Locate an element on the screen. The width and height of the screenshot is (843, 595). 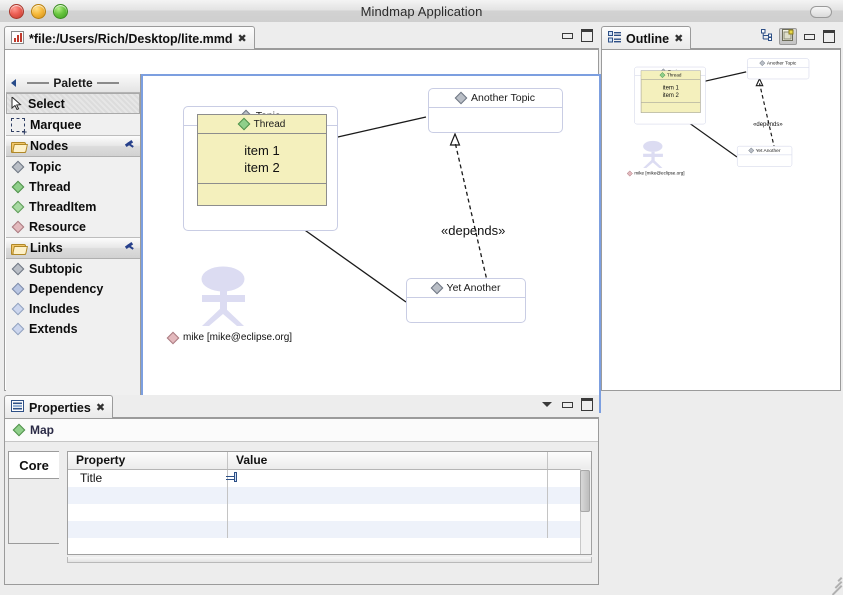
editor-maximize-button is located at coordinates (587, 35).